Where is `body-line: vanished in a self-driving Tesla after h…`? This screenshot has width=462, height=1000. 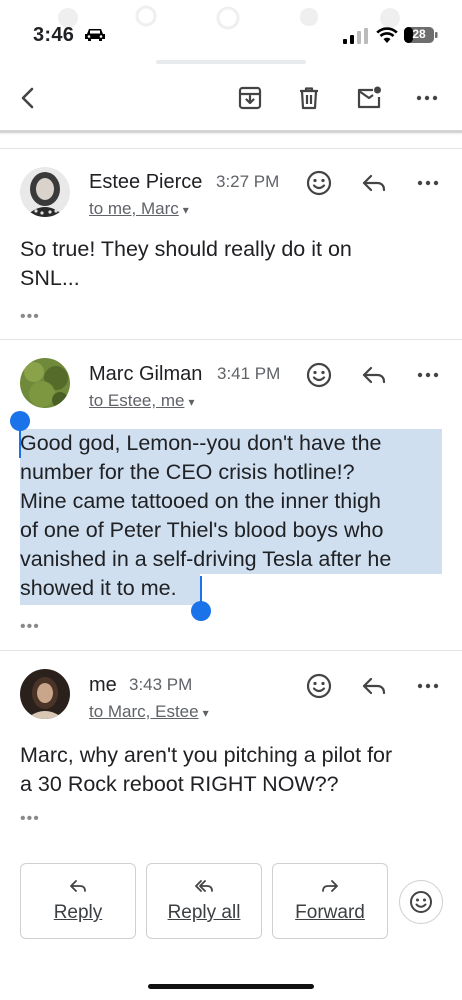
body-line: vanished in a self-driving Tesla after h… is located at coordinates (206, 559).